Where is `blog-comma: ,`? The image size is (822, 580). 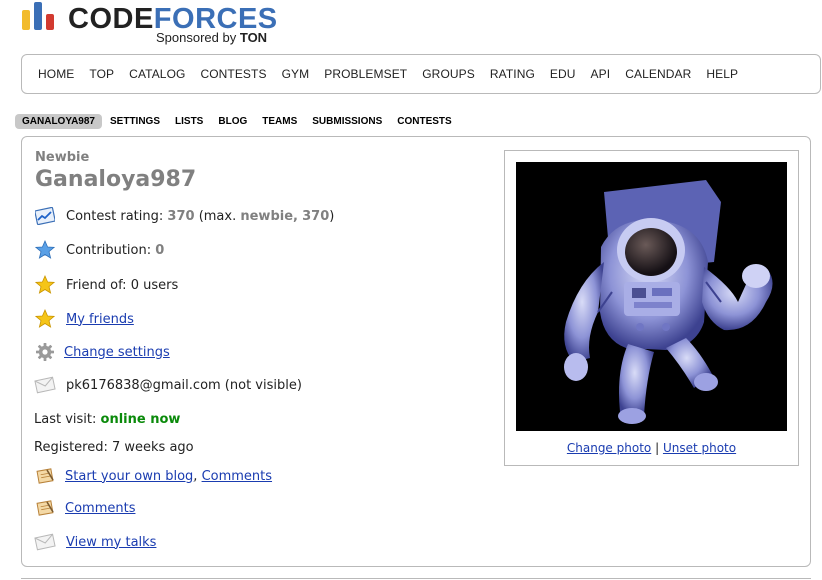
blog-comma: , is located at coordinates (195, 476).